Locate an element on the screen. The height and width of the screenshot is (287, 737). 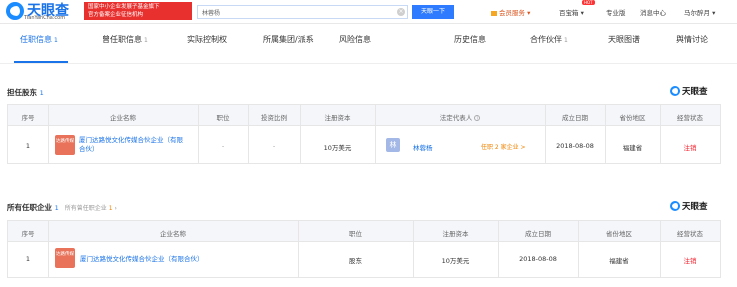
toolbox-label: 百宝箱 is located at coordinates (569, 13).